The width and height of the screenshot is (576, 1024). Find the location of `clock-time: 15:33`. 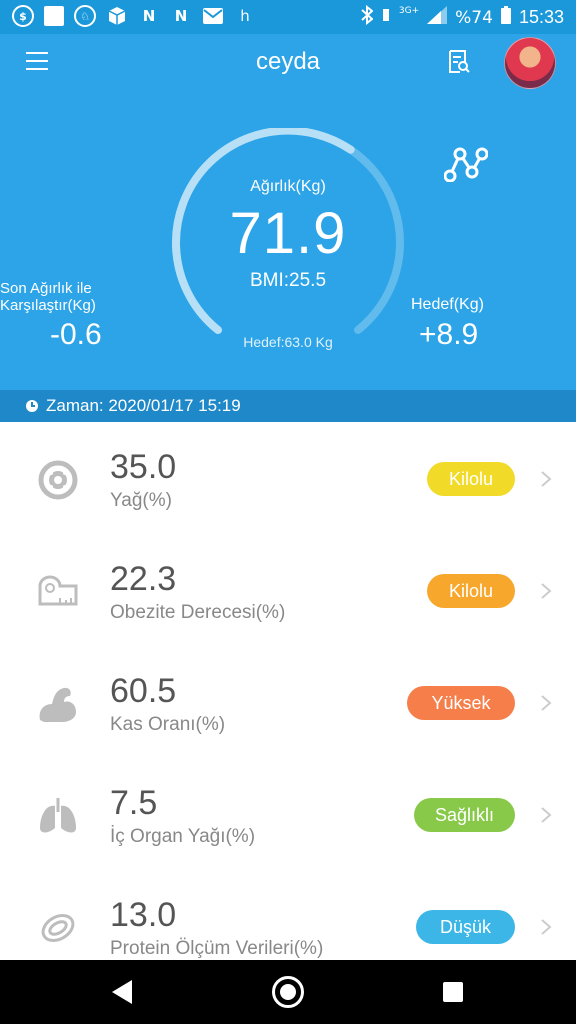

clock-time: 15:33 is located at coordinates (541, 17).